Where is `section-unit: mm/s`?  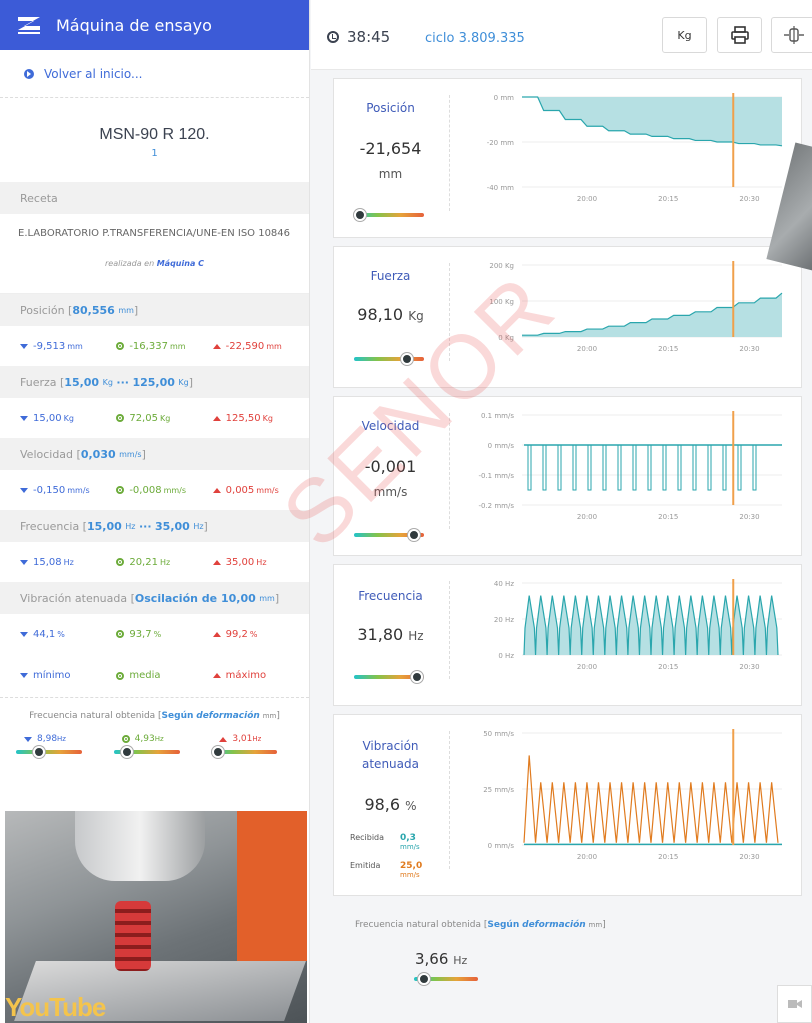 section-unit: mm/s is located at coordinates (130, 454).